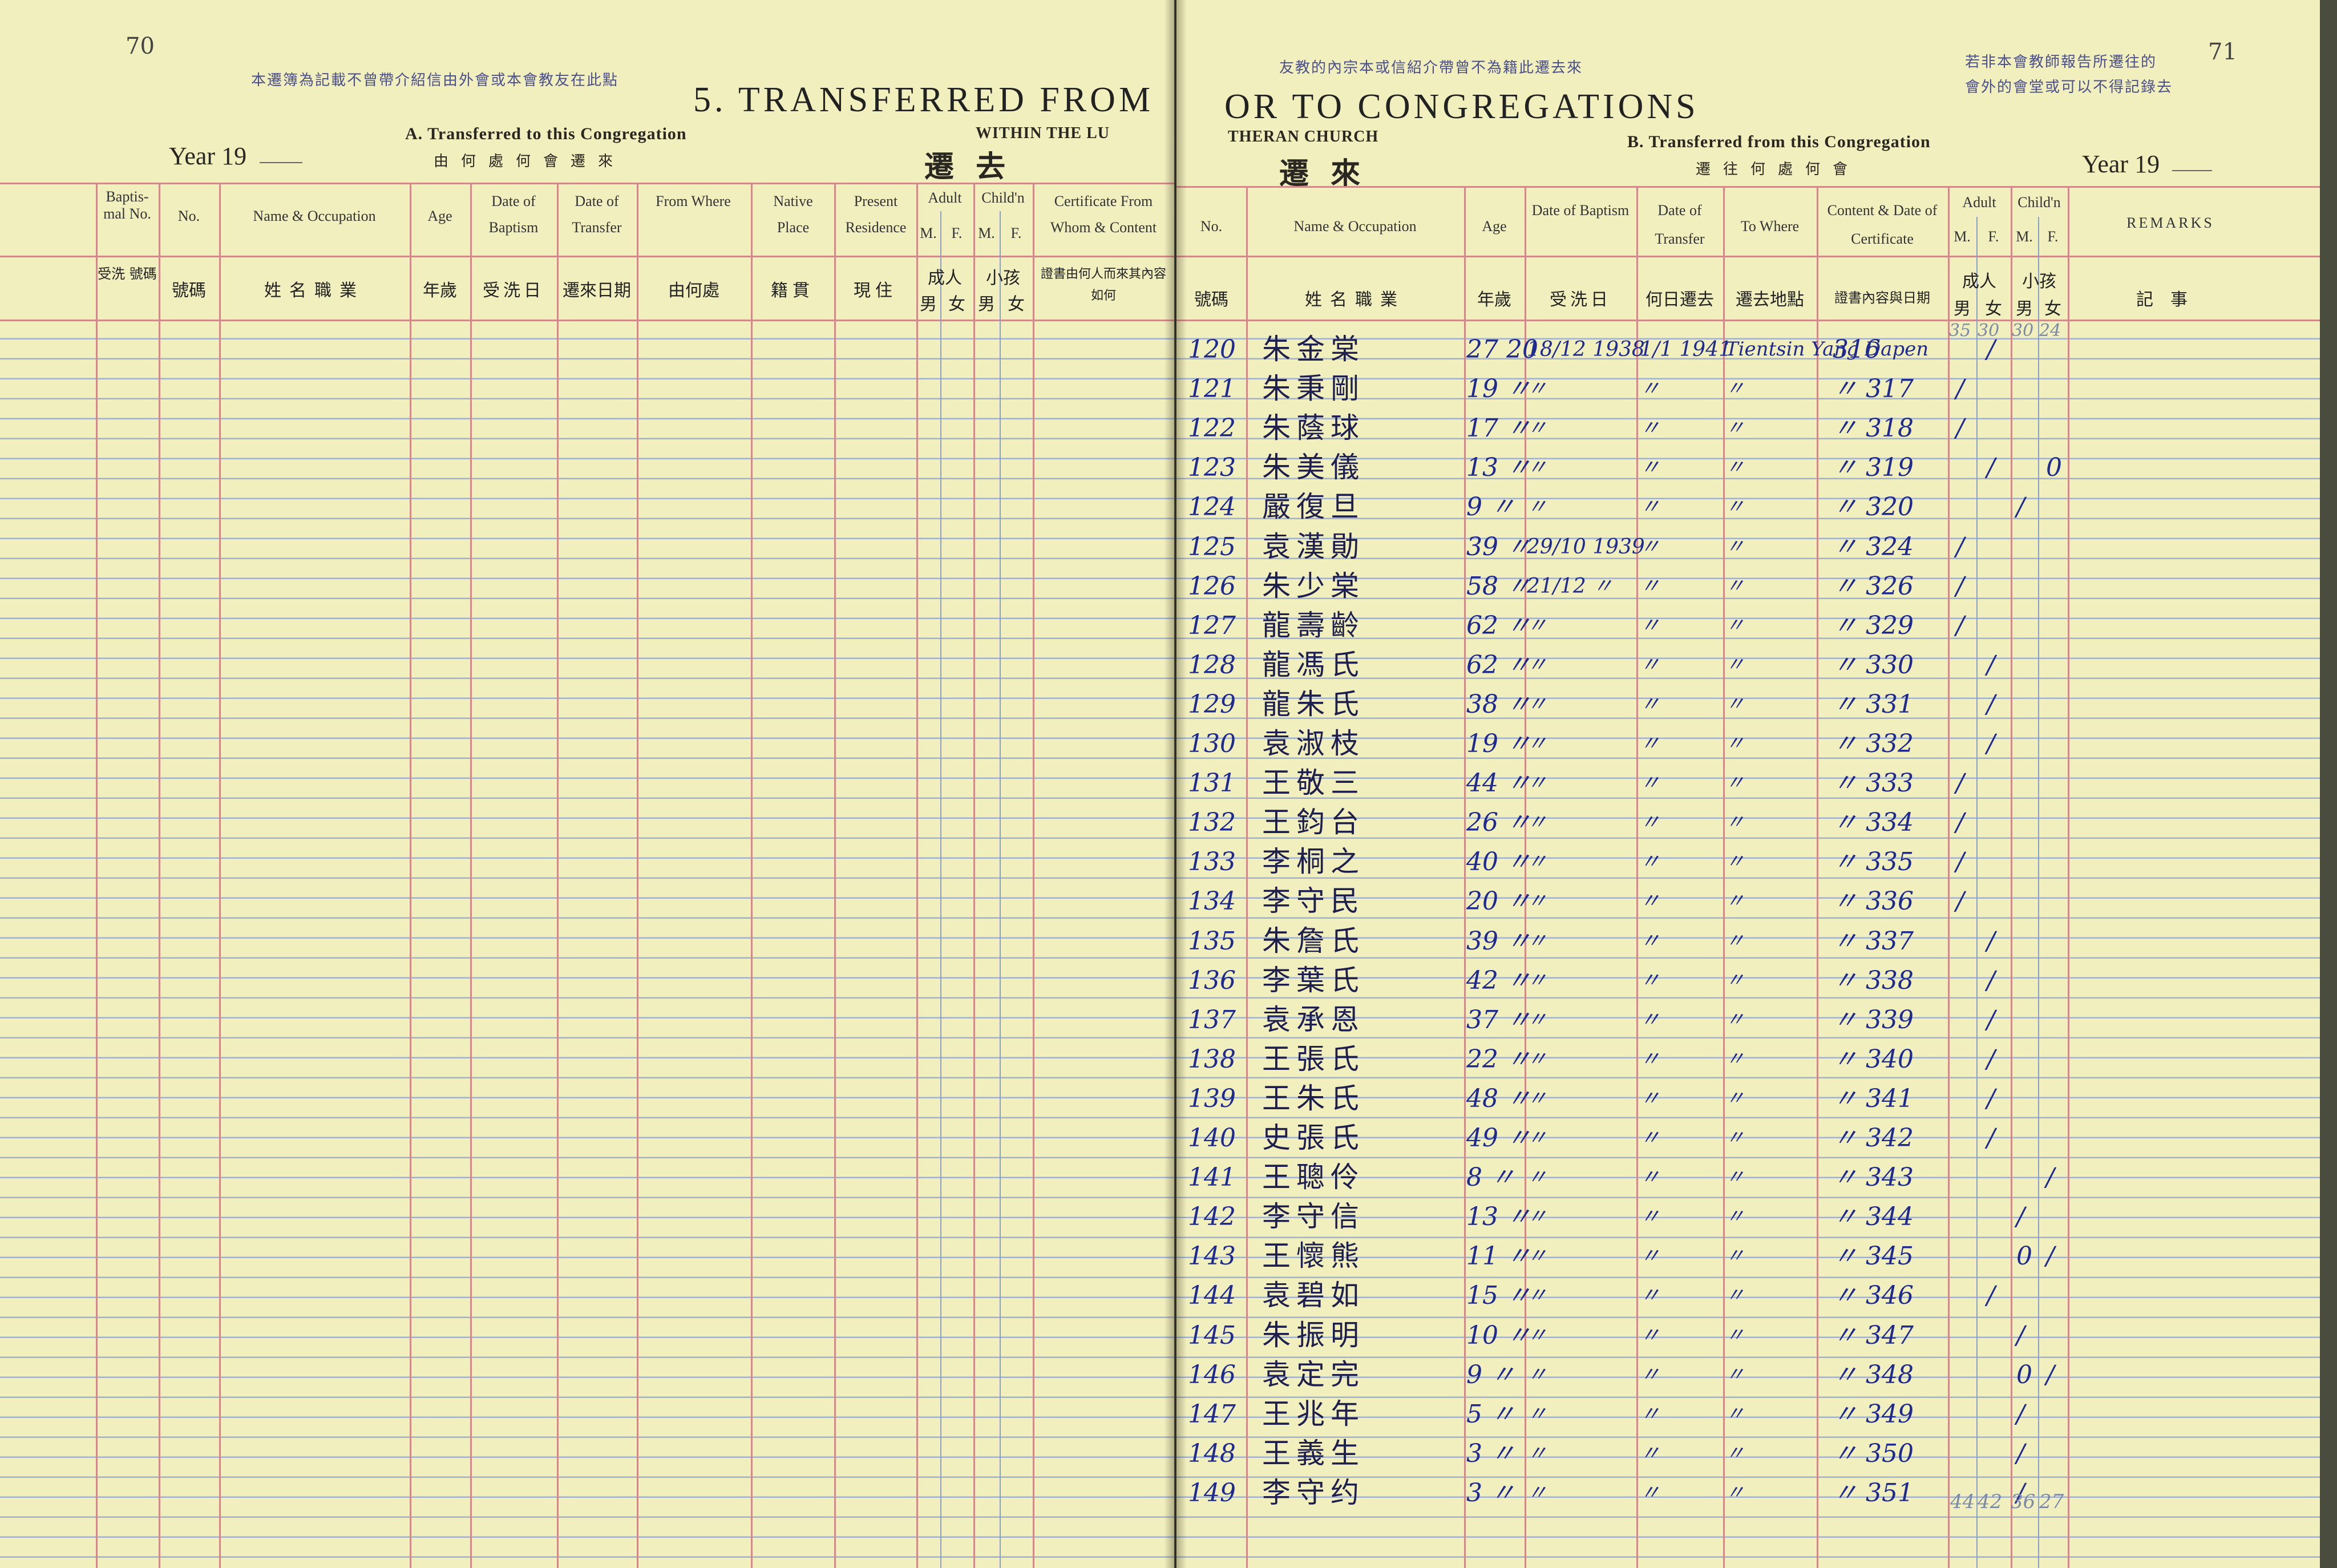 This screenshot has width=2337, height=1568. Describe the element at coordinates (1498, 1296) in the screenshot. I see `entry-age: 15 〃` at that location.